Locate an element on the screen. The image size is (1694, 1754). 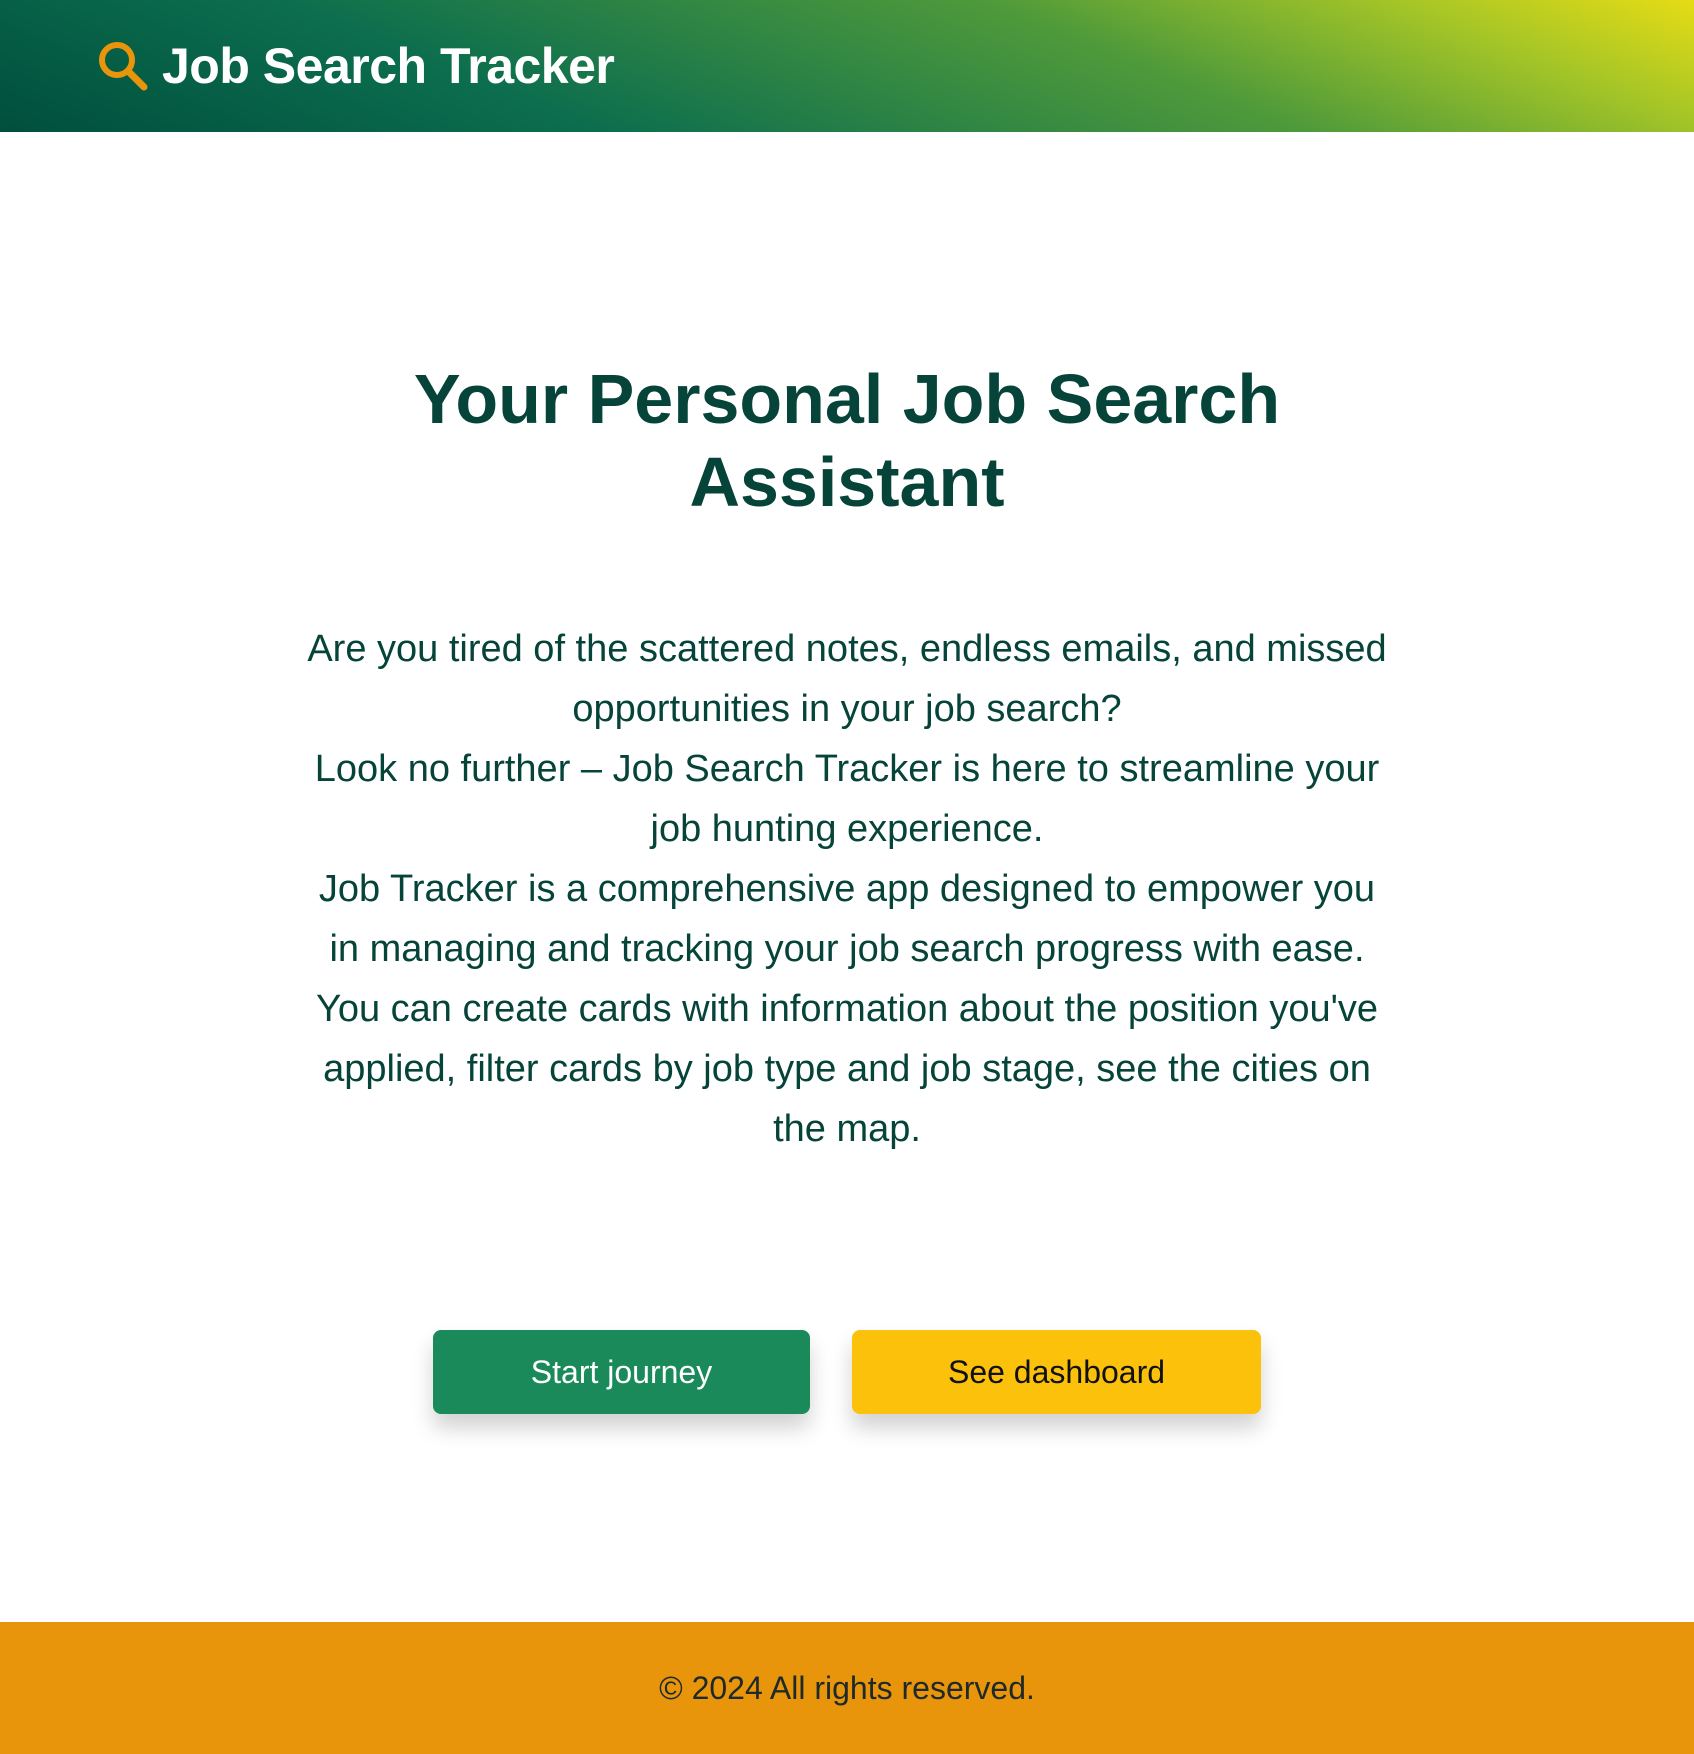
brand-link: Job Search Tracker is located at coordinates (355, 66).